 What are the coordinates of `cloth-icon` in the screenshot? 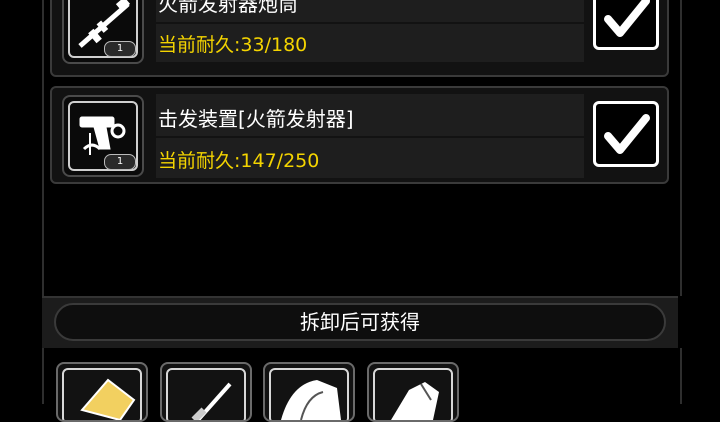 It's located at (309, 394).